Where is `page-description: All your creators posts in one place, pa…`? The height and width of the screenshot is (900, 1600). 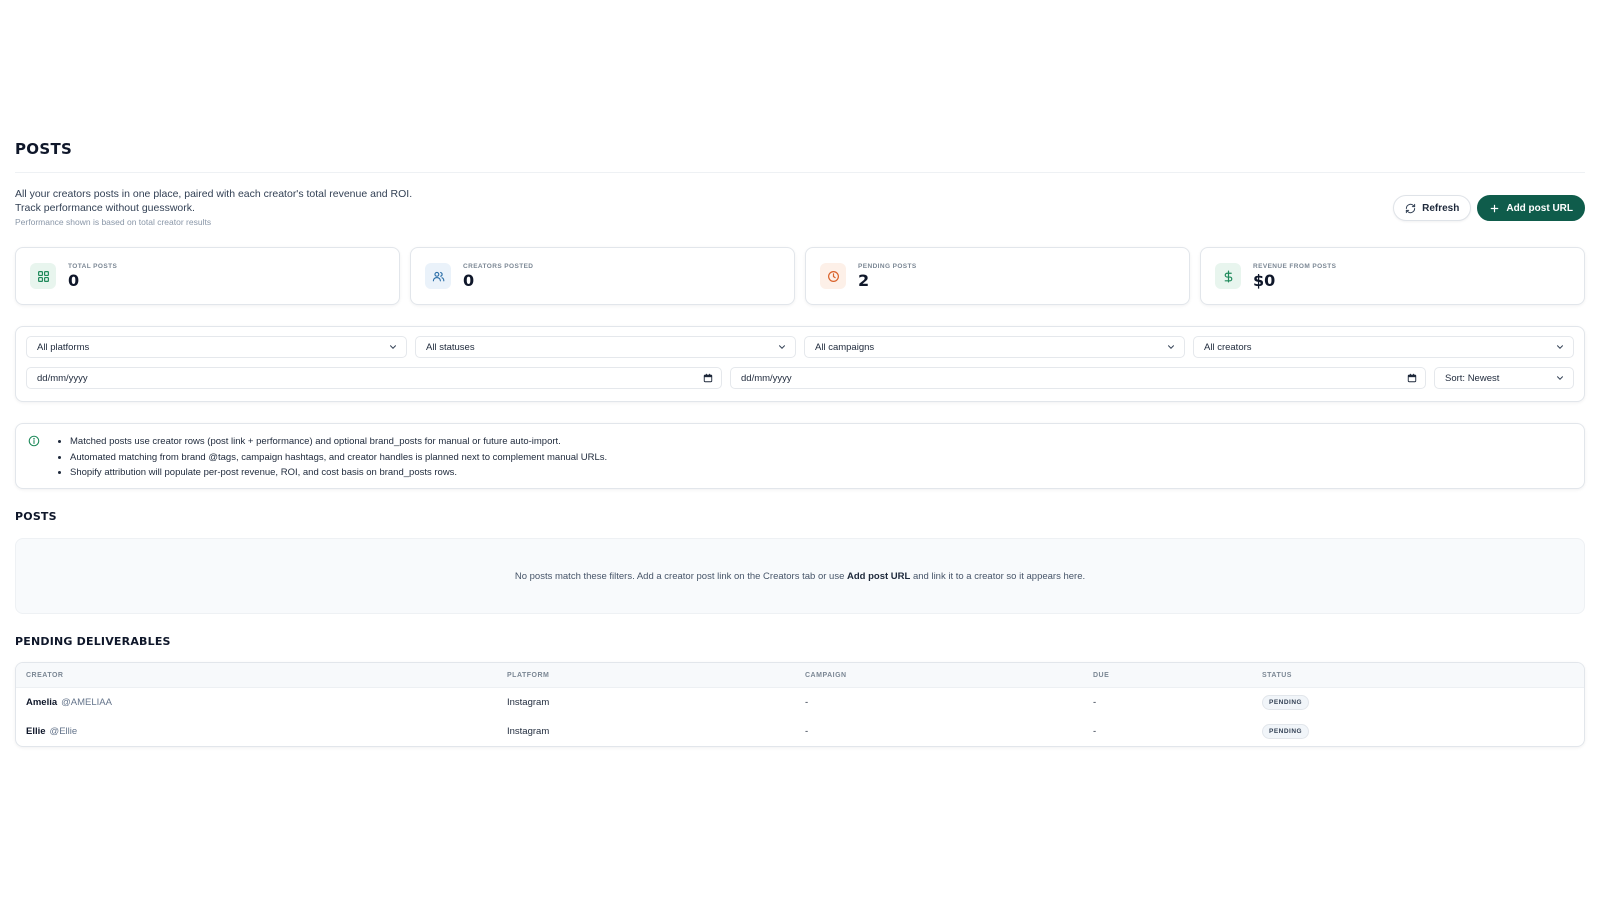 page-description: All your creators posts in one place, pa… is located at coordinates (214, 201).